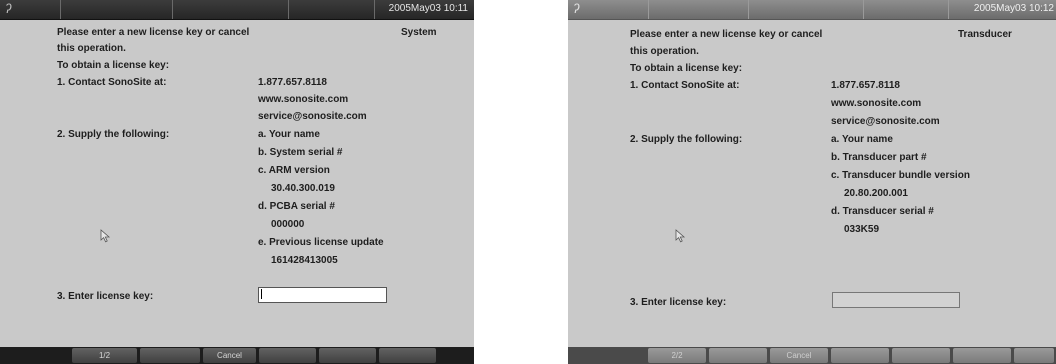  What do you see at coordinates (294, 170) in the screenshot?
I see `supply-item: c. ARM version` at bounding box center [294, 170].